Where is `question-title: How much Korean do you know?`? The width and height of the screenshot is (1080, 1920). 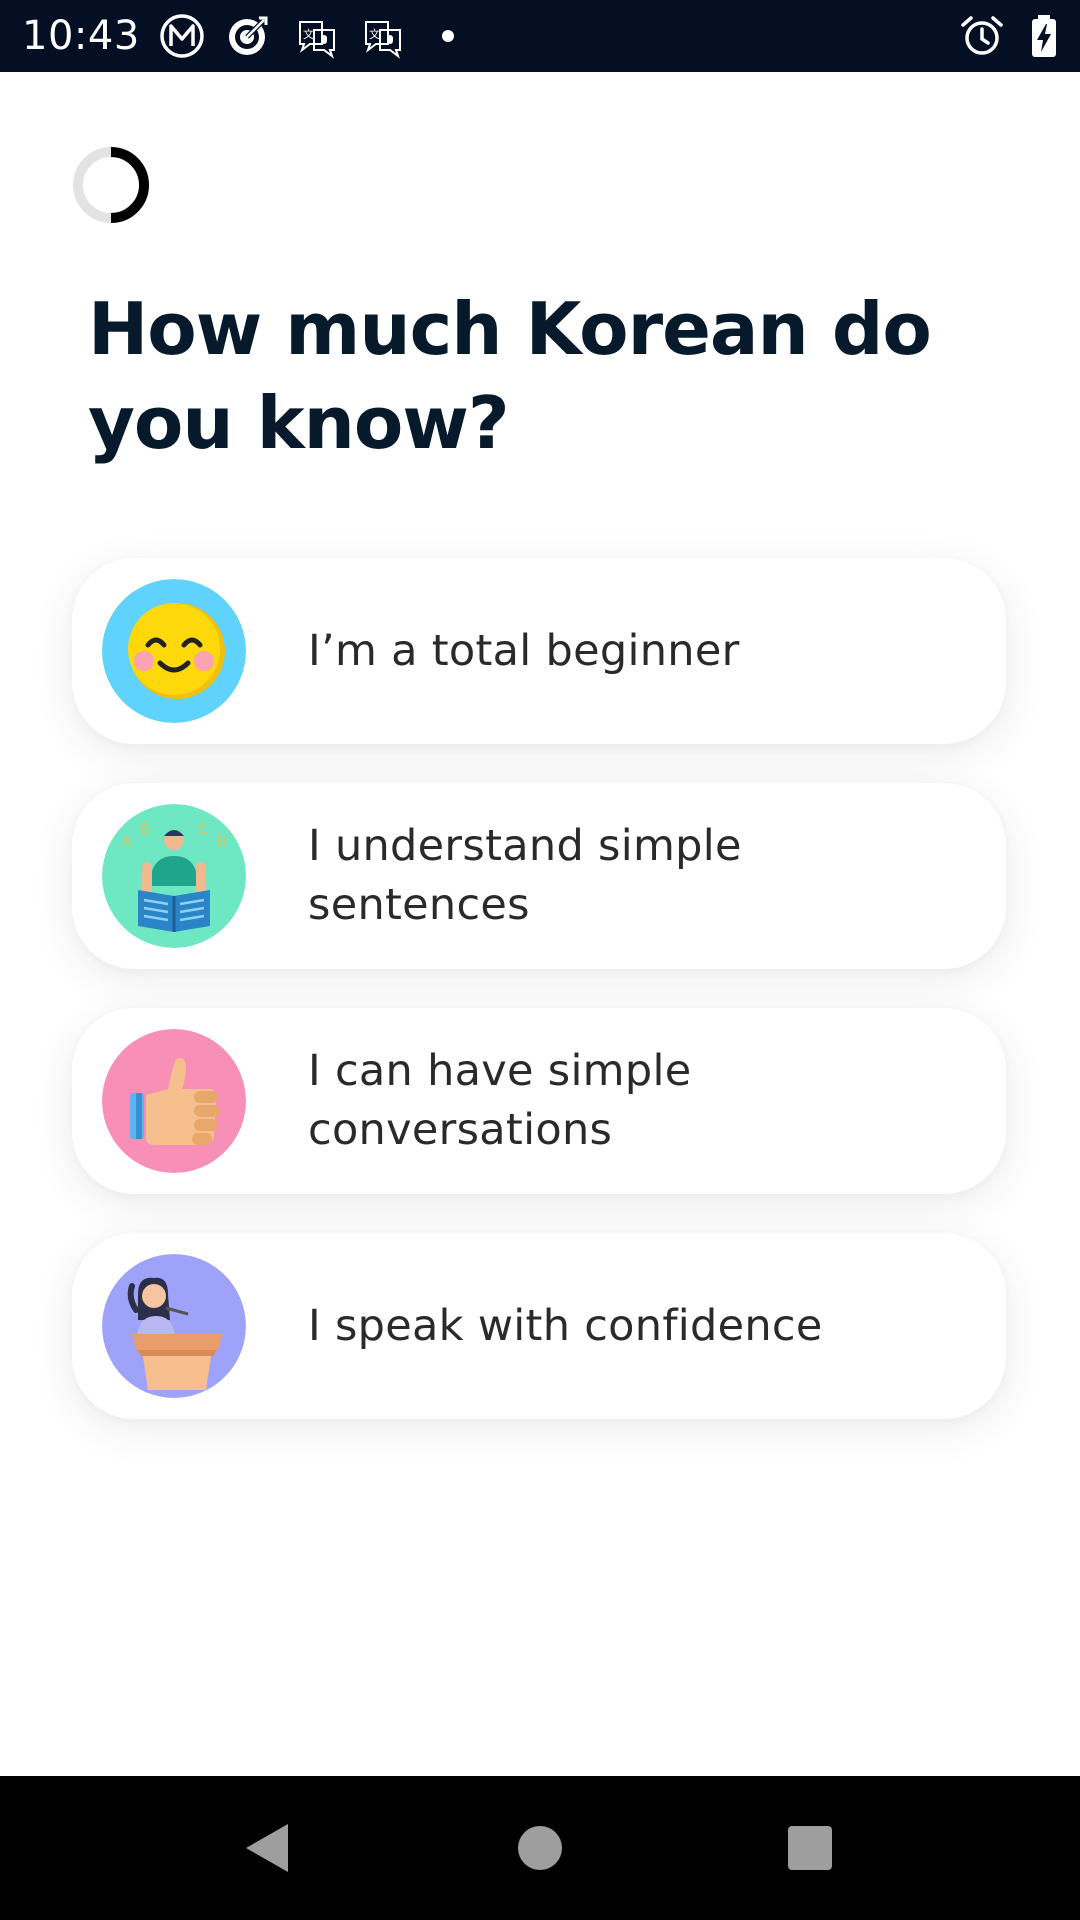
question-title: How much Korean do you know? is located at coordinates (510, 376).